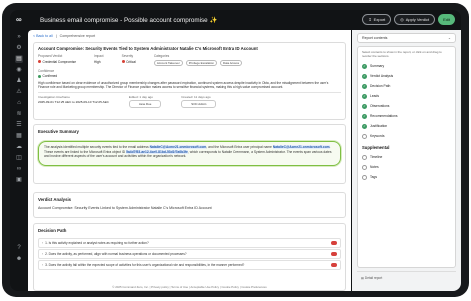 The image size is (471, 301). I want to click on verdict-dot-icon, so click(39, 61).